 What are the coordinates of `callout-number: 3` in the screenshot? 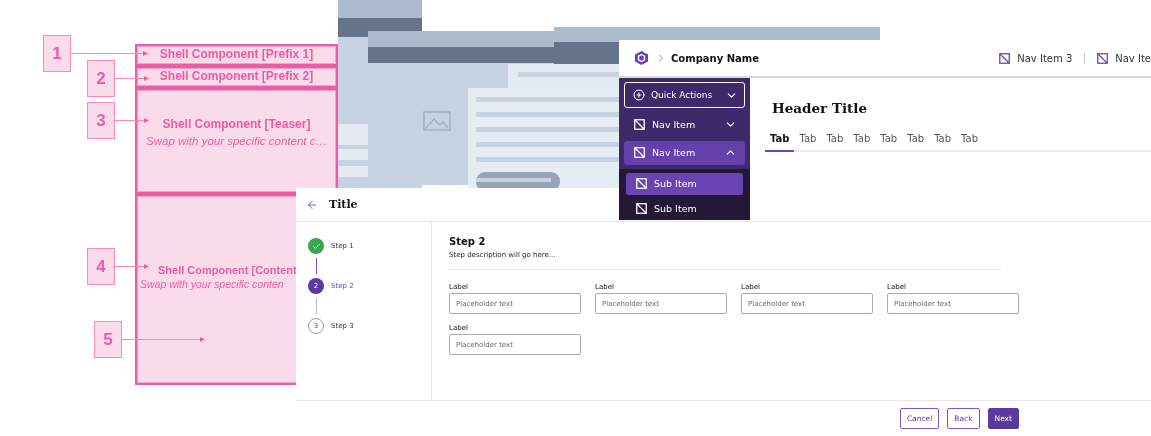 It's located at (101, 120).